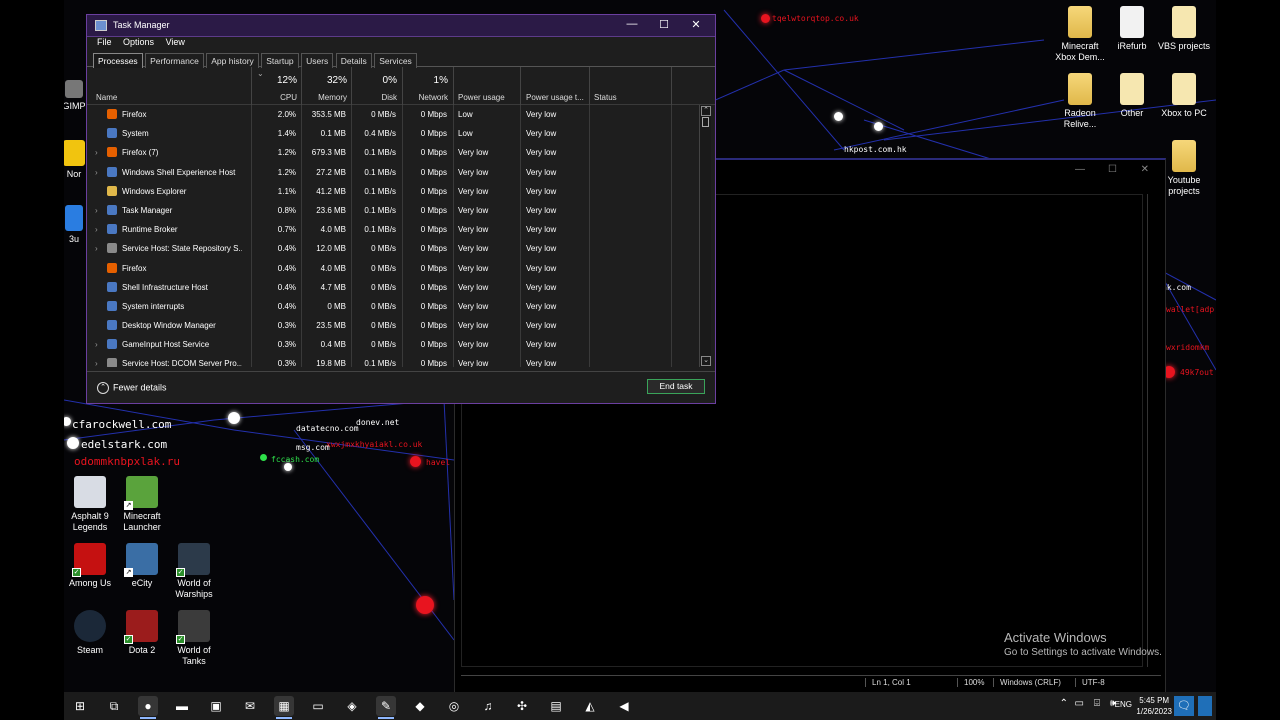  Describe the element at coordinates (260, 73) in the screenshot. I see `sort-chevron-icon: ⌄` at that location.